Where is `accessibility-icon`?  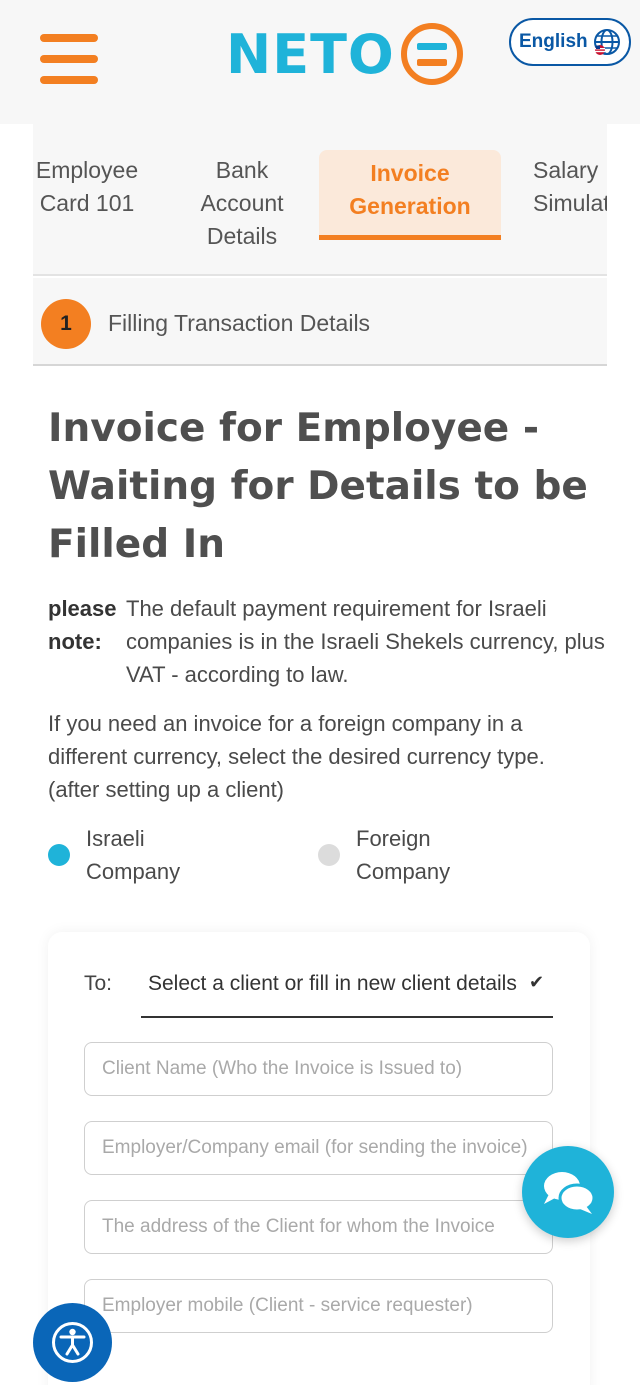 accessibility-icon is located at coordinates (72, 1342).